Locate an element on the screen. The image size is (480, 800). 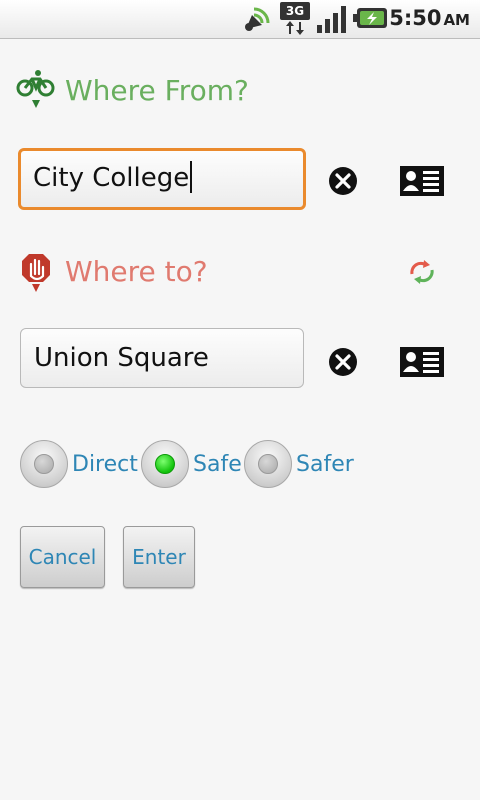
bicycle-marker-icon is located at coordinates (35, 89).